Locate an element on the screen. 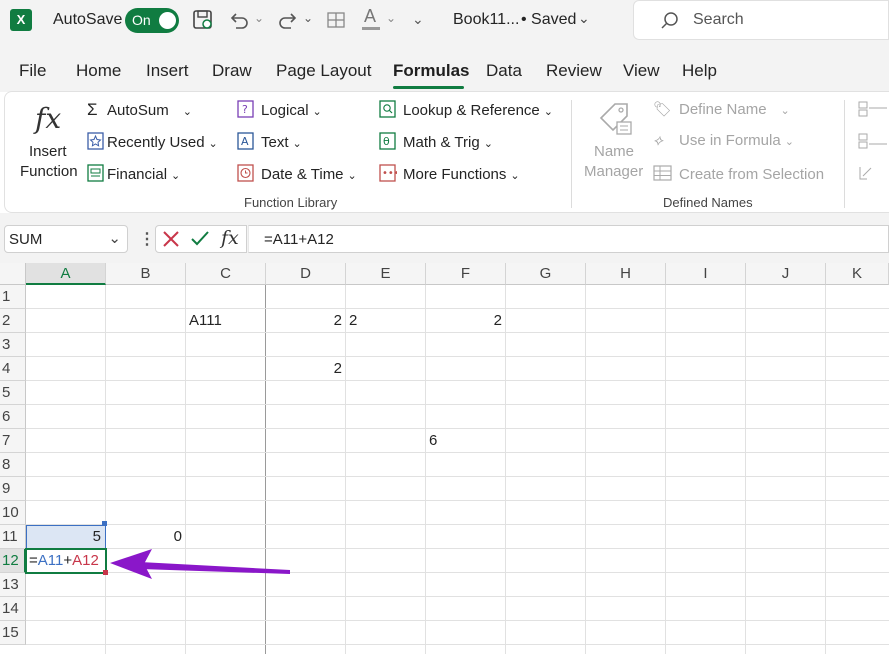 The height and width of the screenshot is (654, 889). date-time-button: Date & Time ⌄ is located at coordinates (297, 173).